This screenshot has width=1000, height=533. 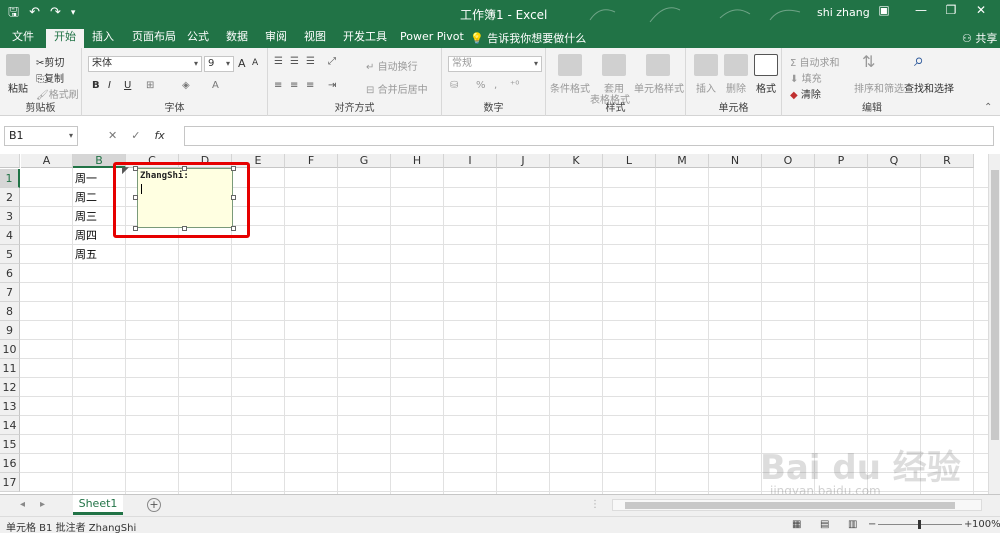 What do you see at coordinates (276, 39) in the screenshot?
I see `tab-review: 审阅` at bounding box center [276, 39].